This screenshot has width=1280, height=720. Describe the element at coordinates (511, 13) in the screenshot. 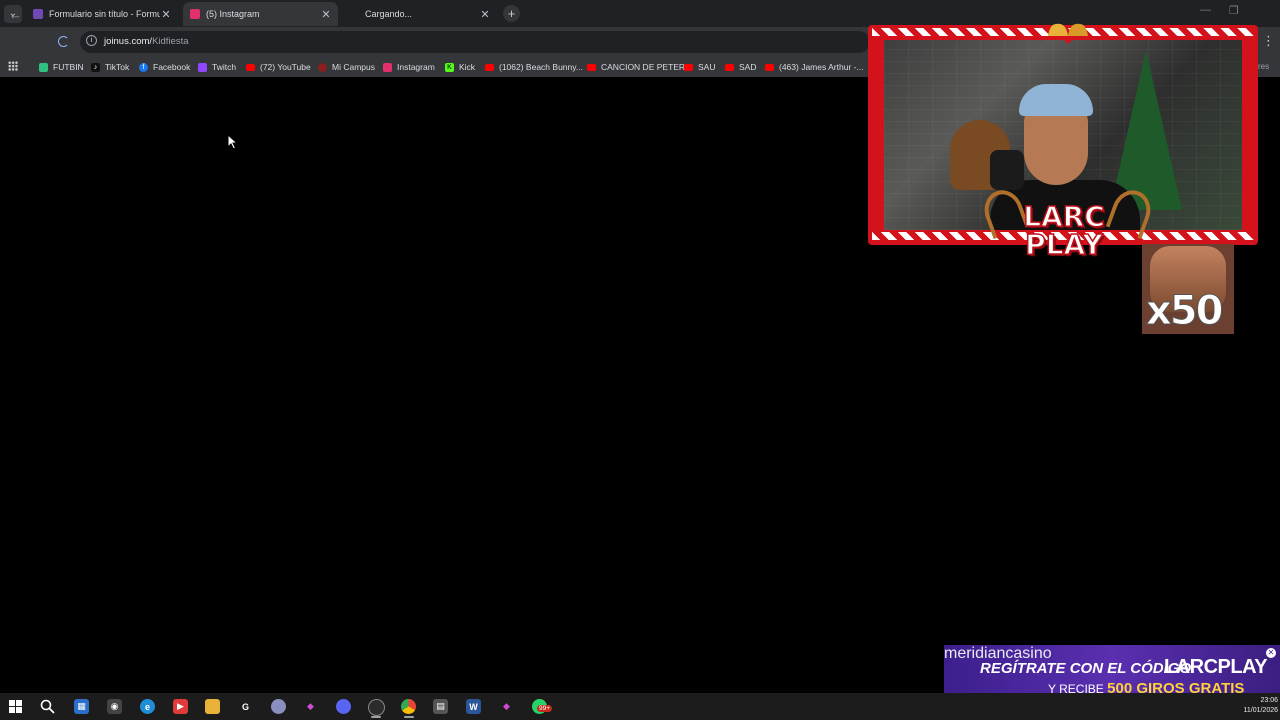

I see `new-tab-button: +` at that location.